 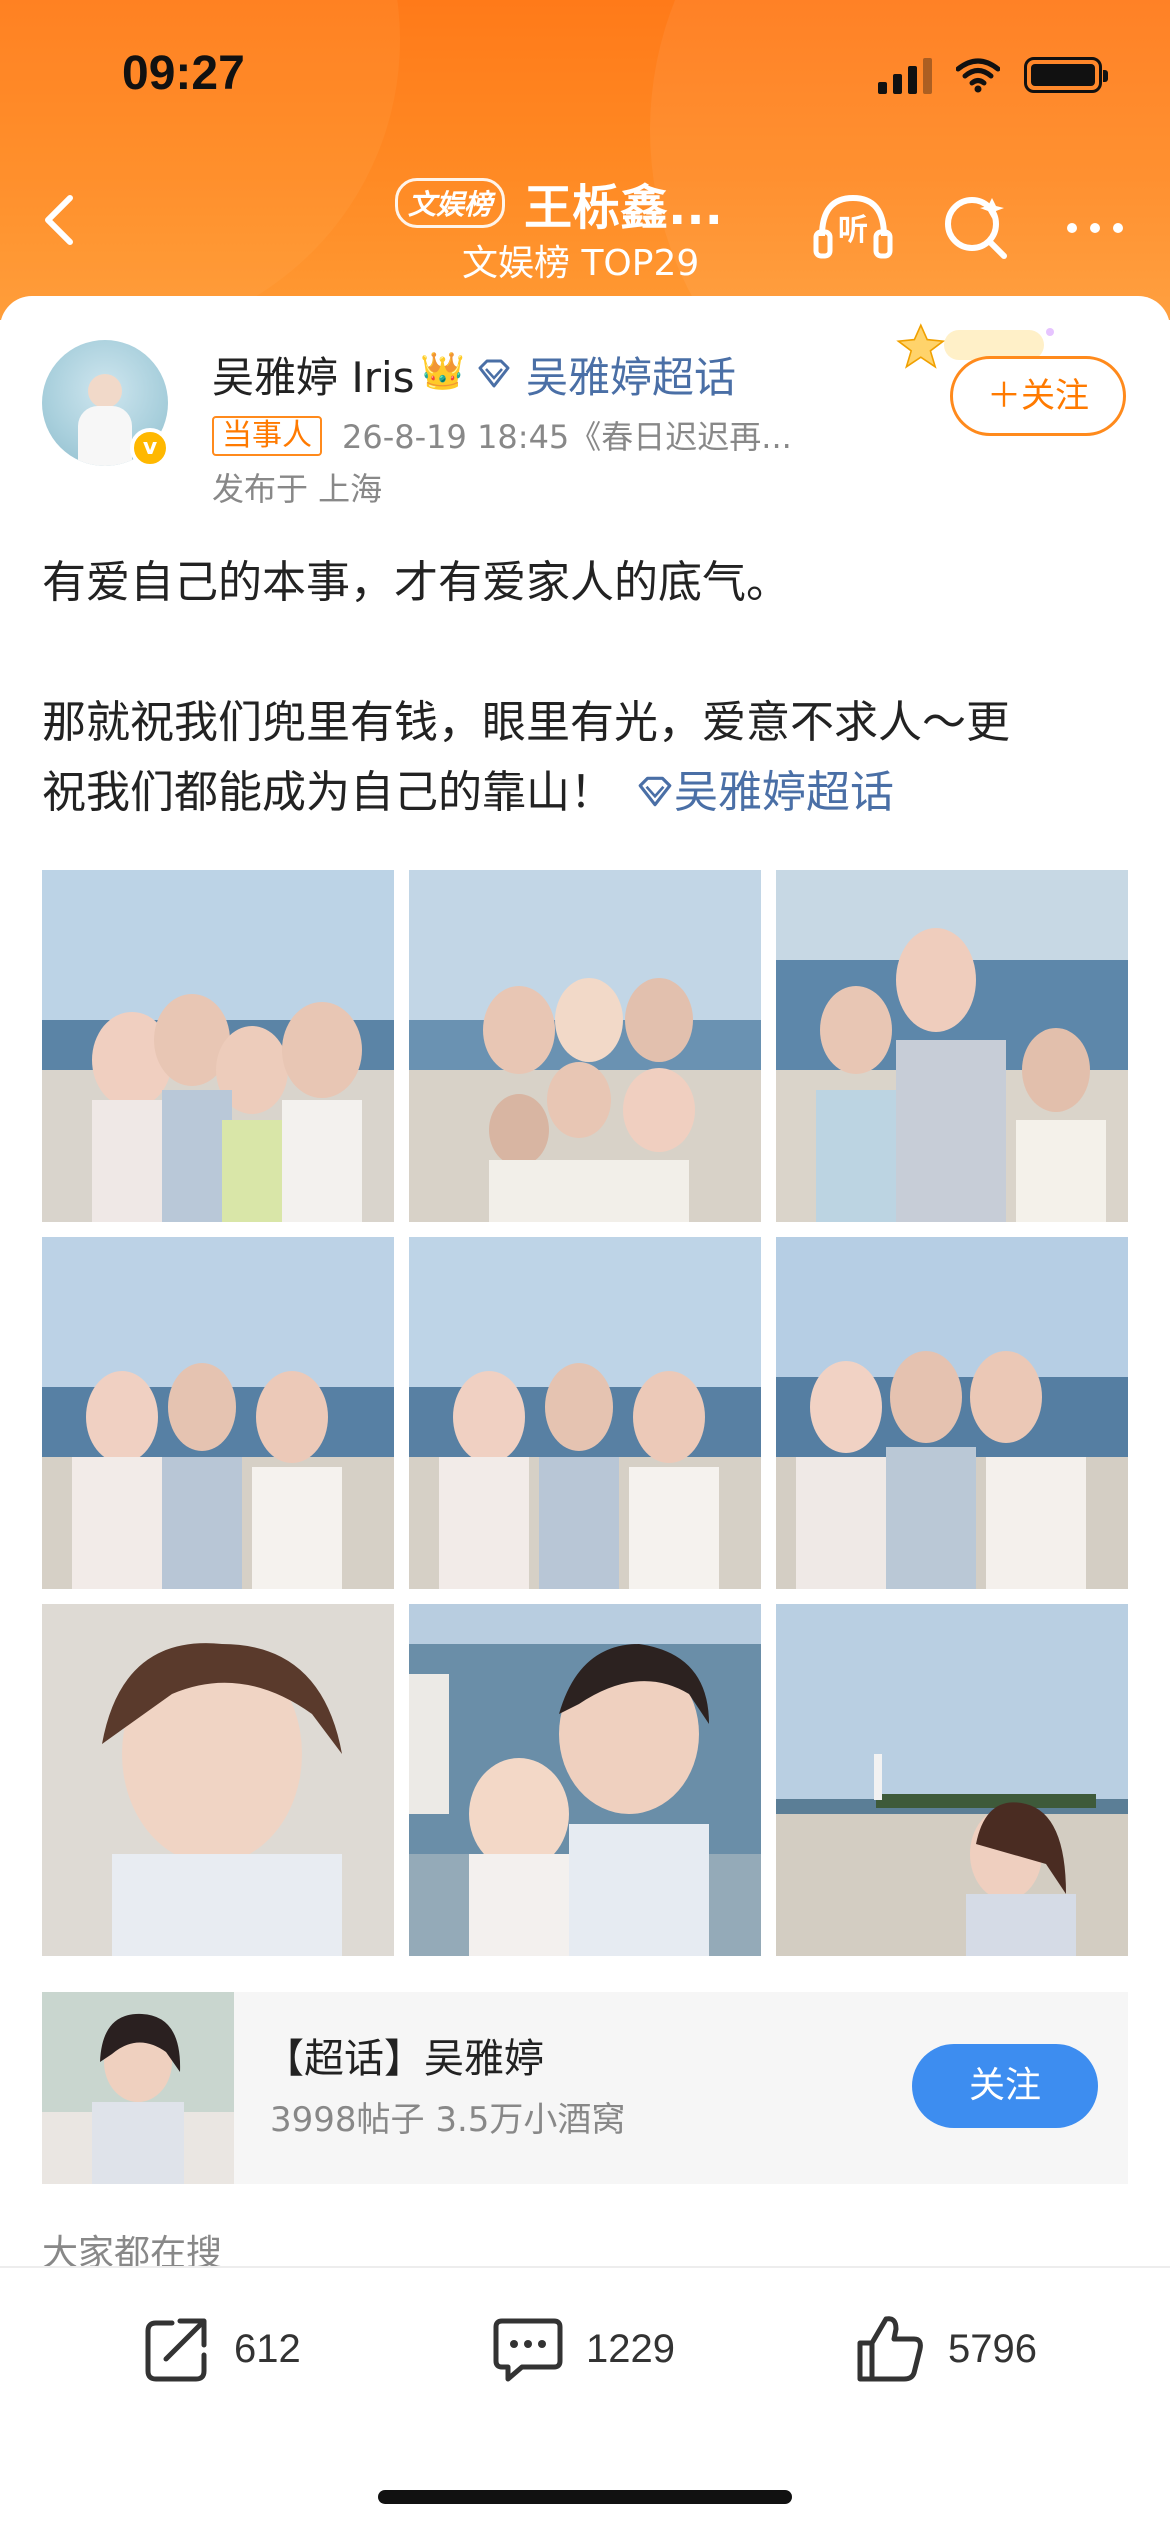 What do you see at coordinates (585, 2497) in the screenshot?
I see `home-indicator` at bounding box center [585, 2497].